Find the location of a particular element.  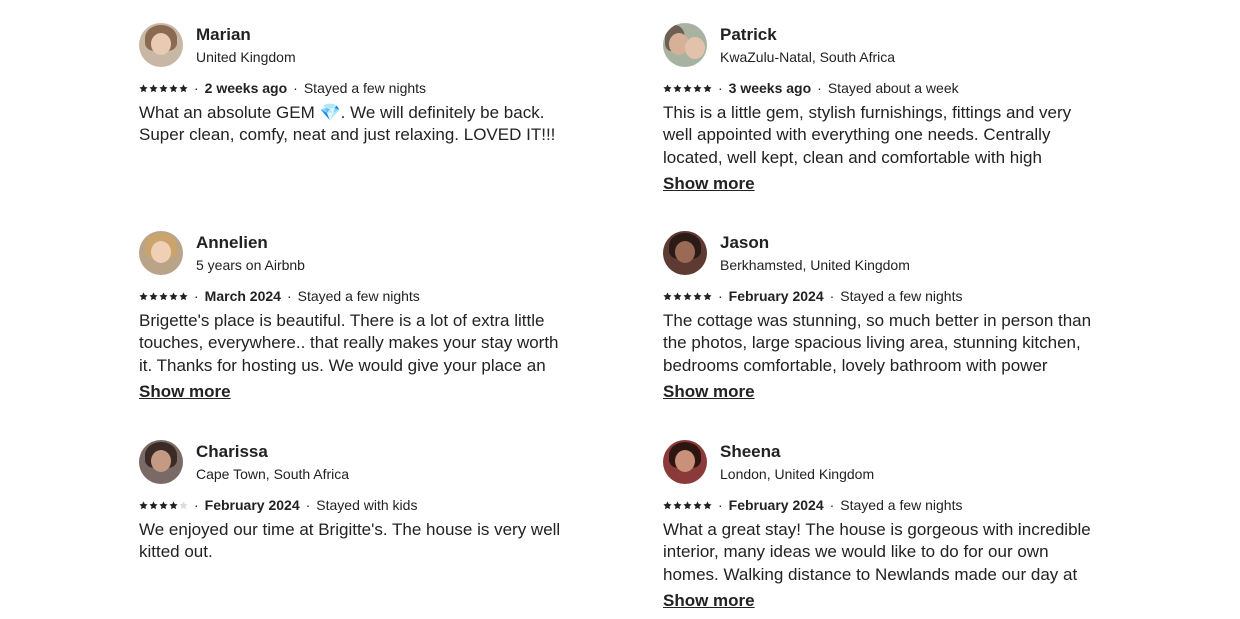

review-meta: · February 2024 · Stayed with kids is located at coordinates (354, 505).